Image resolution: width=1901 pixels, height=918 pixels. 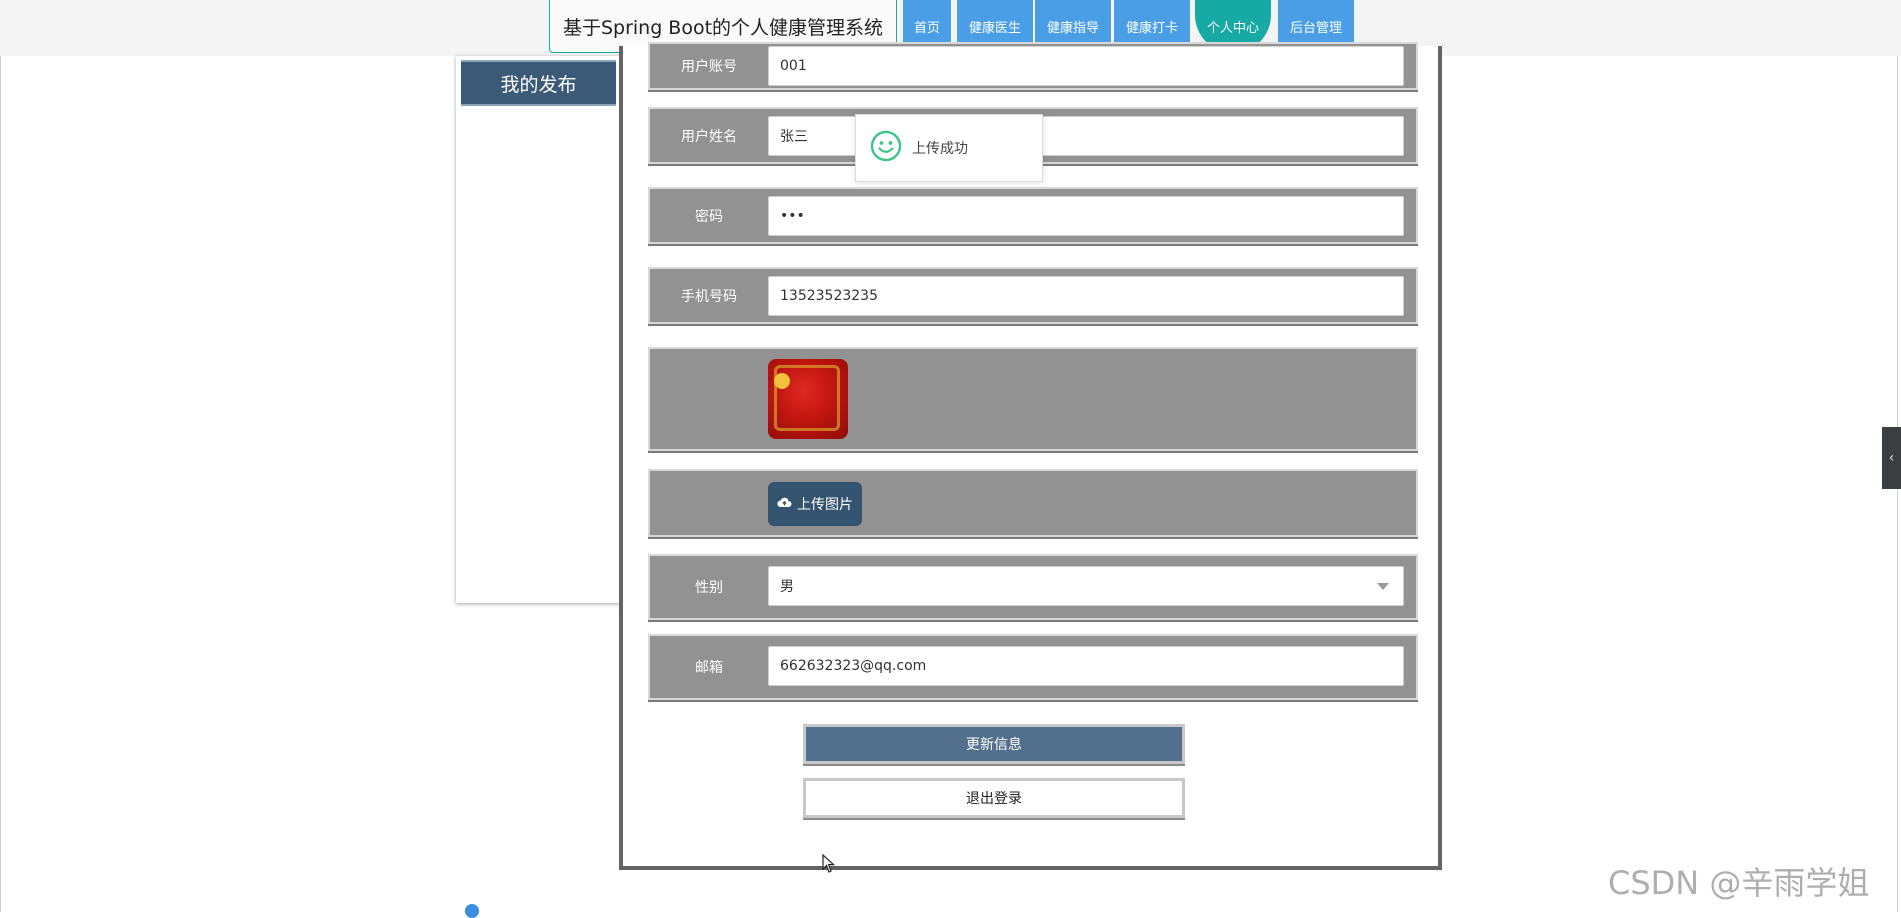 What do you see at coordinates (1086, 216) in the screenshot?
I see `password-input: •••` at bounding box center [1086, 216].